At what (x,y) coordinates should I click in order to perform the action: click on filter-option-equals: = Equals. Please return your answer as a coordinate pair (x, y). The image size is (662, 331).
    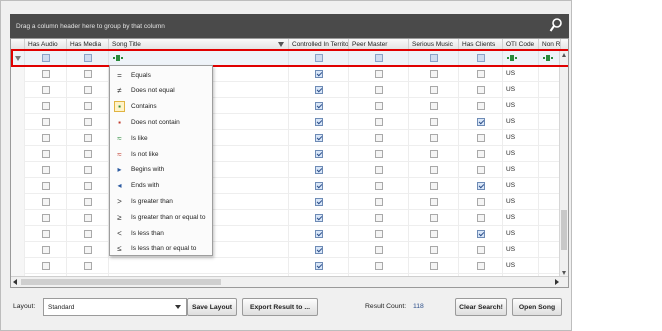
    Looking at the image, I should click on (161, 75).